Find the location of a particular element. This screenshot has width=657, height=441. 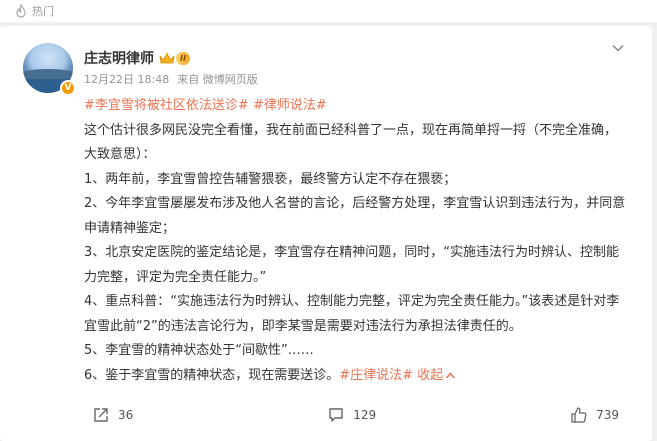

collapse-button: 收起 is located at coordinates (436, 375).